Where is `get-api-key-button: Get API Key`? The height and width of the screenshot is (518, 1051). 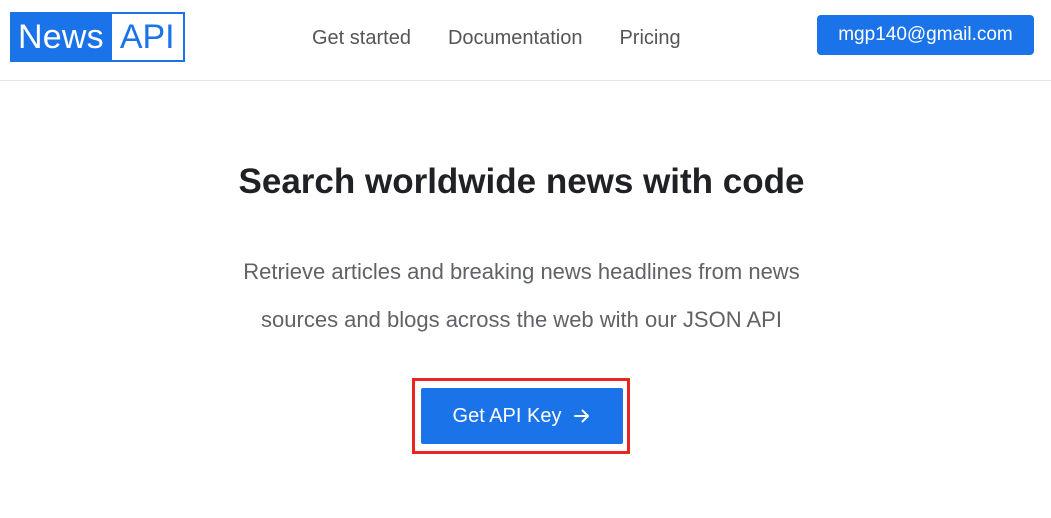
get-api-key-button: Get API Key is located at coordinates (522, 416).